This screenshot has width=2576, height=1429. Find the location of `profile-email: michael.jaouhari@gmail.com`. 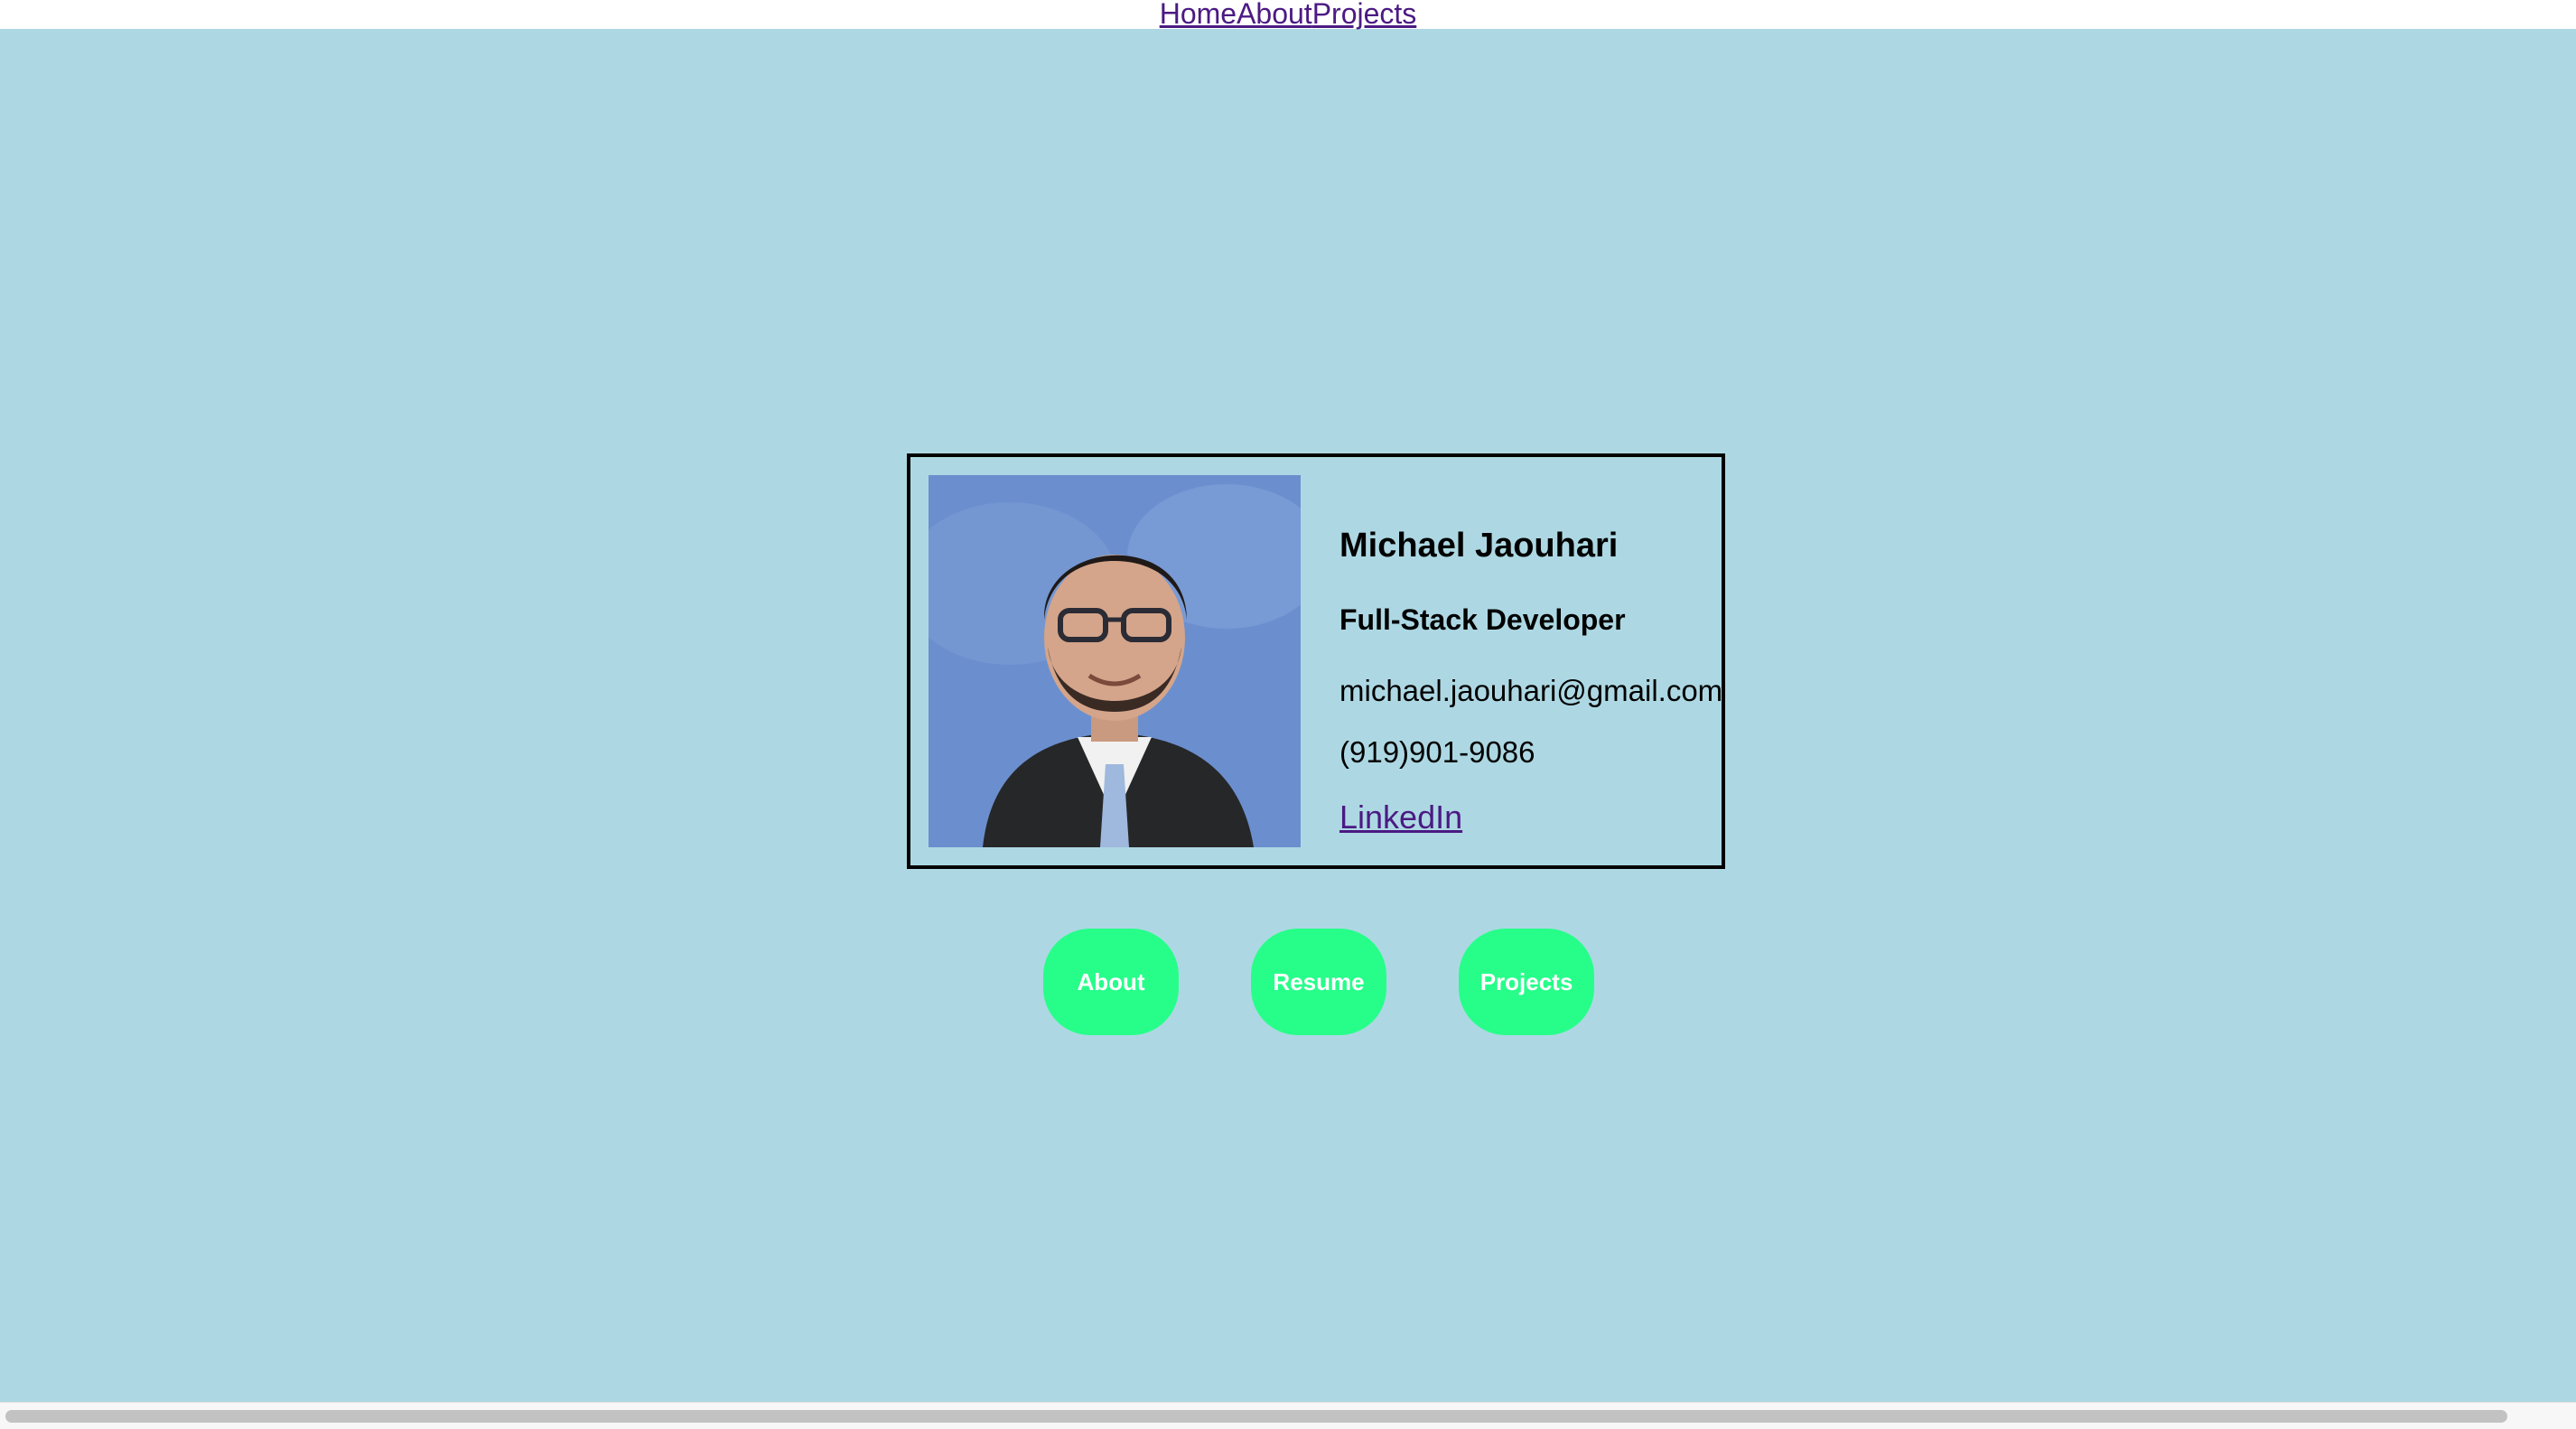

profile-email: michael.jaouhari@gmail.com is located at coordinates (1531, 690).